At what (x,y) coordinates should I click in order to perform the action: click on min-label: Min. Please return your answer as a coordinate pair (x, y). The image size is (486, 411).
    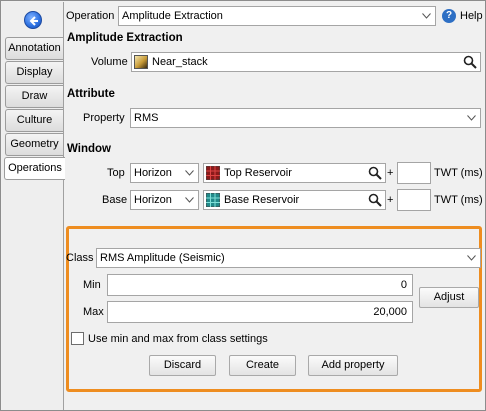
    Looking at the image, I should click on (92, 285).